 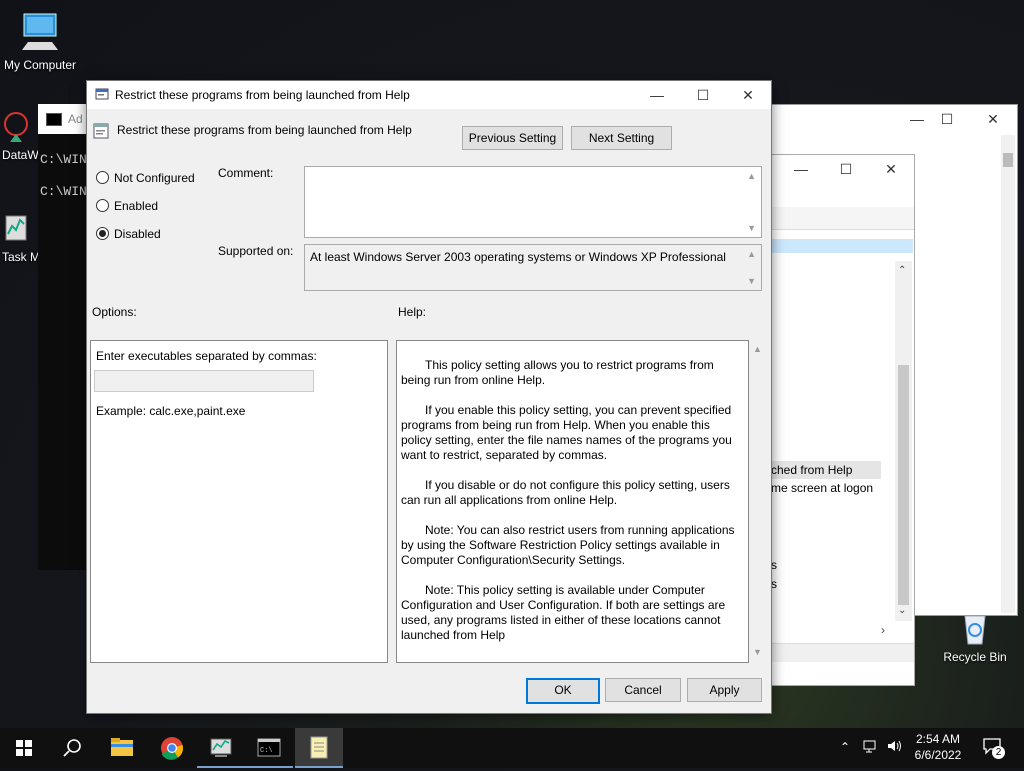 I want to click on radio-not-configured: Not Configured, so click(x=145, y=178).